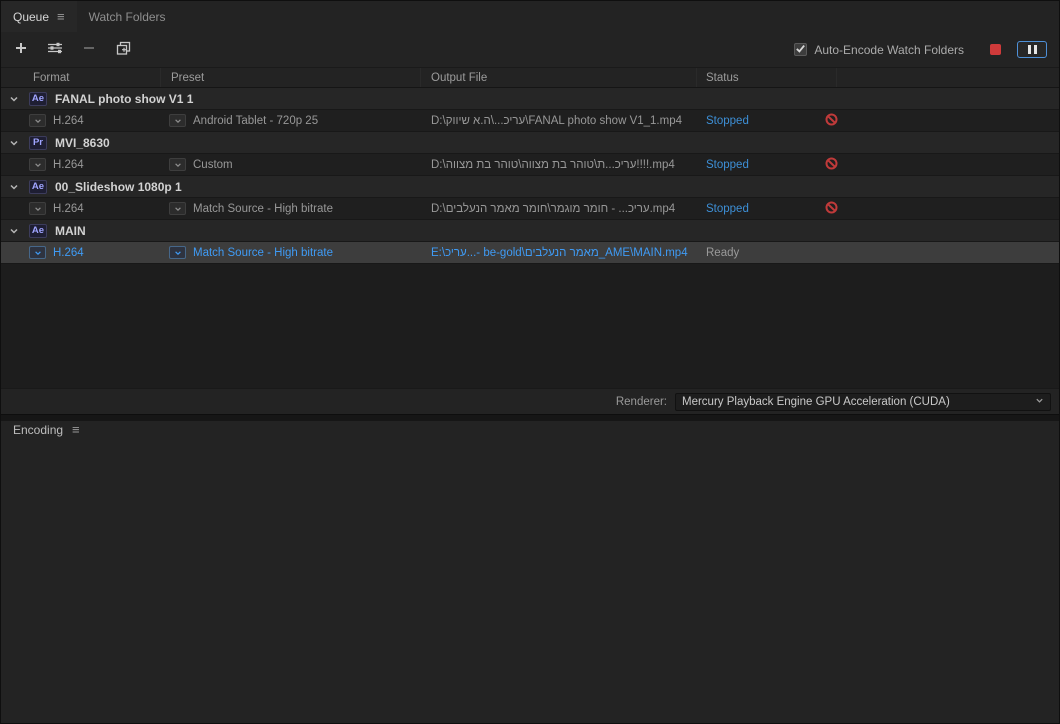  What do you see at coordinates (889, 49) in the screenshot?
I see `auto-encode-label: Auto-Encode Watch Folders` at bounding box center [889, 49].